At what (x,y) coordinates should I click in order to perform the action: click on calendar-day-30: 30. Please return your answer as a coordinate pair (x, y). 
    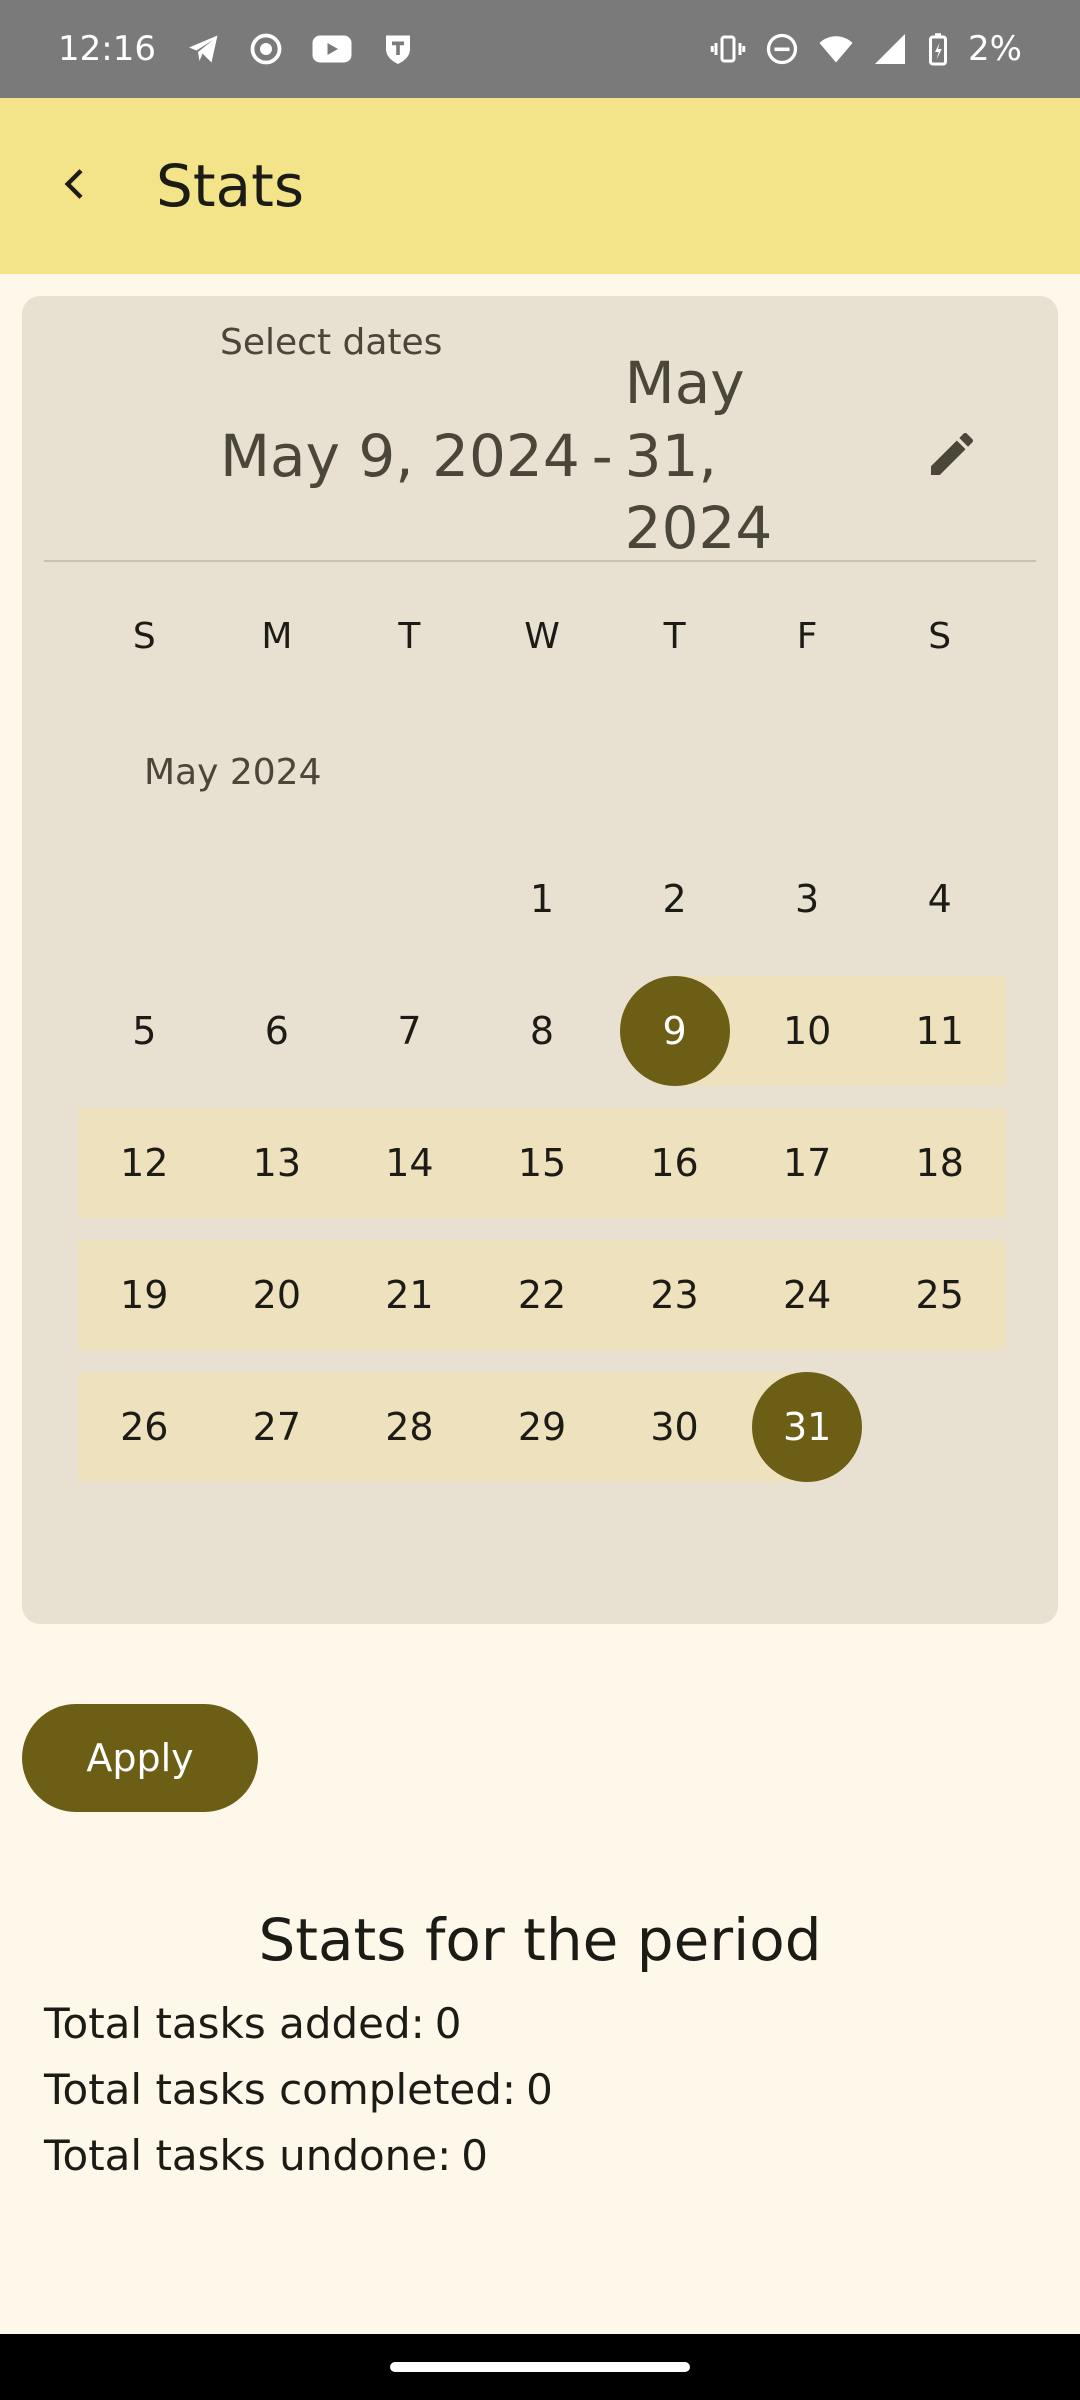
    Looking at the image, I should click on (674, 1427).